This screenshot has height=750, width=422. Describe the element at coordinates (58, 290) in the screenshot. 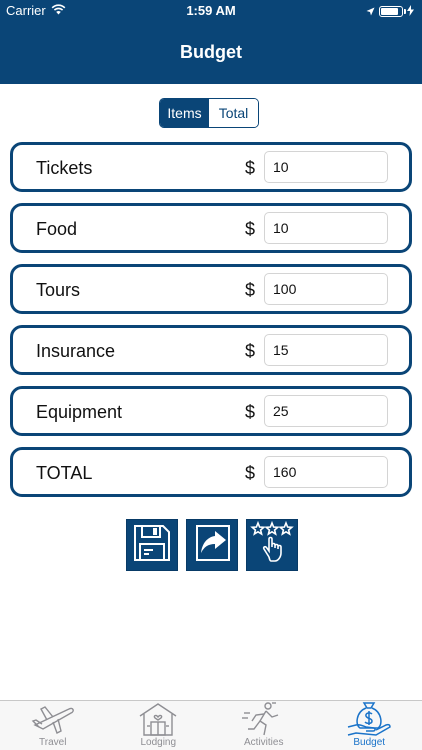

I see `row-label: Tours` at that location.